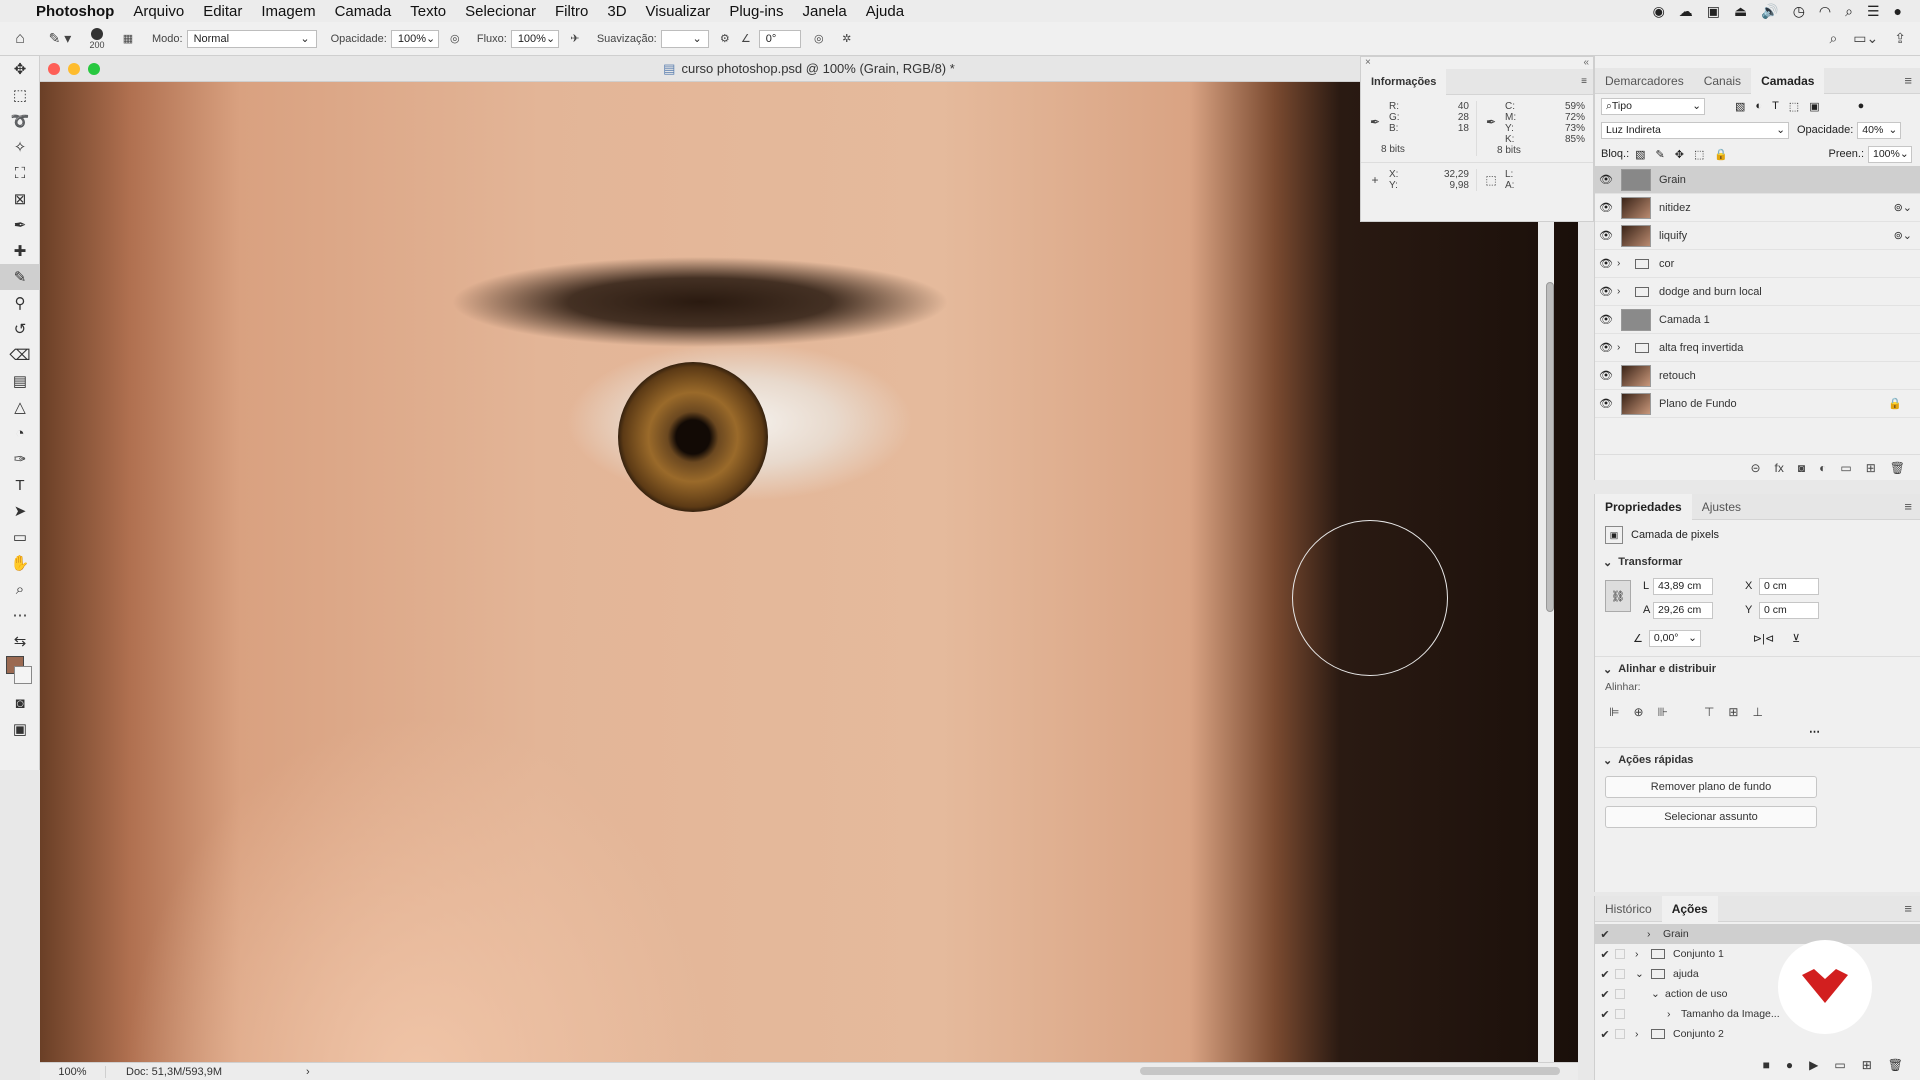 The image size is (1920, 1080). Describe the element at coordinates (1663, 712) in the screenshot. I see `align-right-icon: ⊪` at that location.